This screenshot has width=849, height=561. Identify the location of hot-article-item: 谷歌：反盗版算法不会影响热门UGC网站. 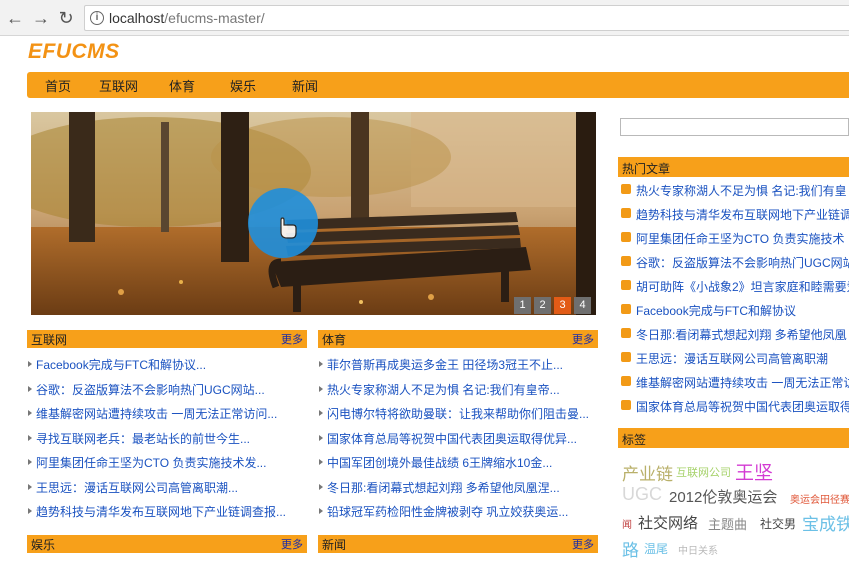
(734, 266).